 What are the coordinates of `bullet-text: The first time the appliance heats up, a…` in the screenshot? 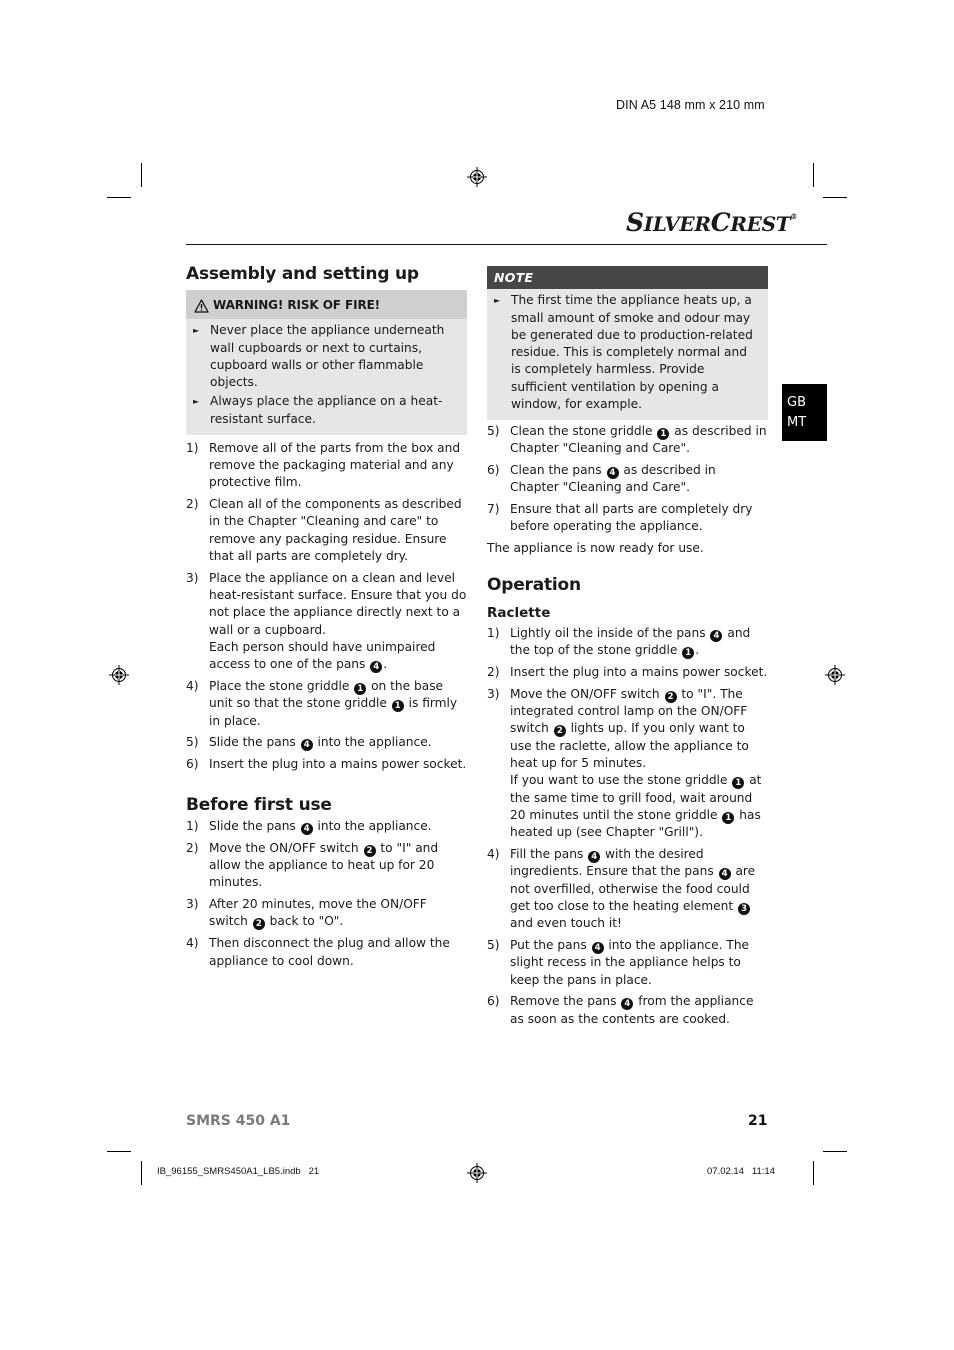 It's located at (632, 352).